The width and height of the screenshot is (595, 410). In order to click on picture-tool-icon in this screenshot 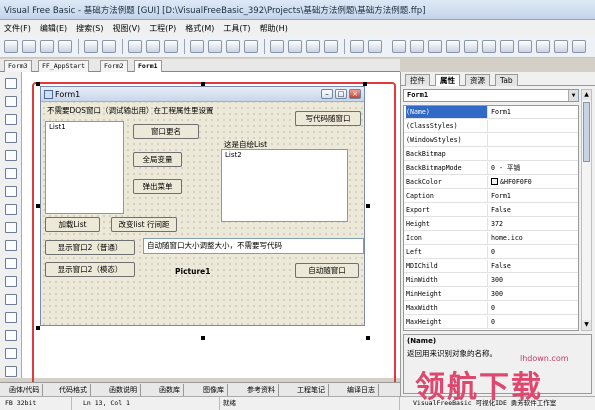, I will do `click(11, 245)`.